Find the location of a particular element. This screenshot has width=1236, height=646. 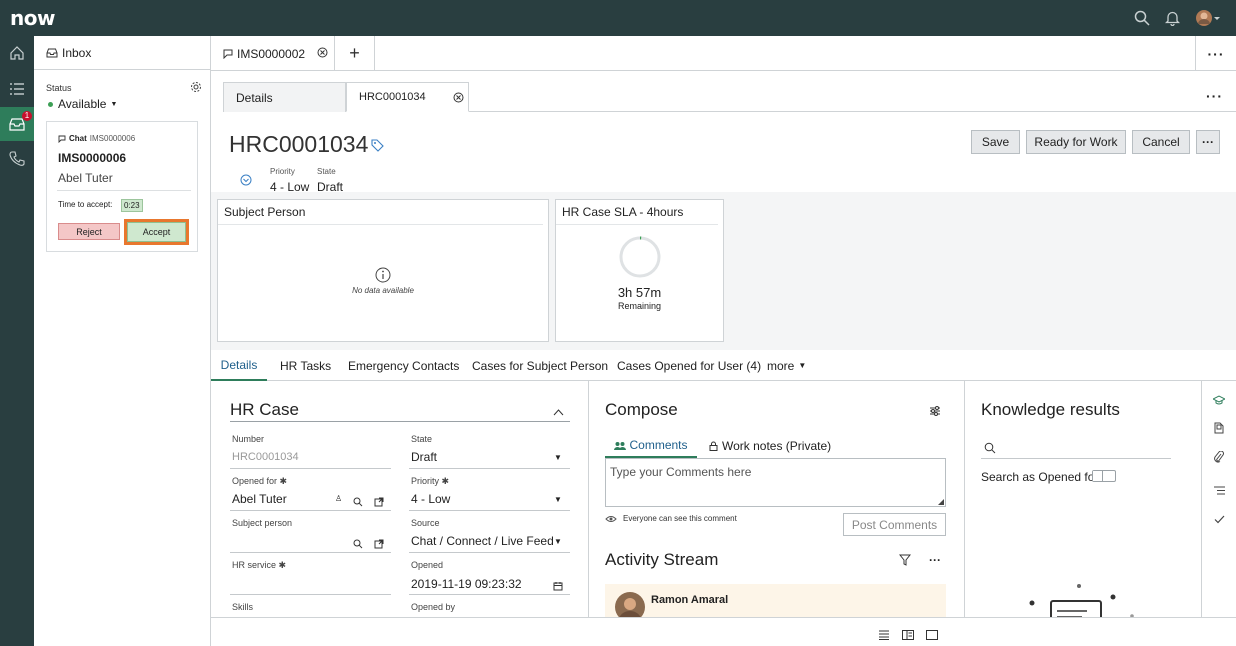

content-tab-hr-tasks: HR Tasks is located at coordinates (305, 365).